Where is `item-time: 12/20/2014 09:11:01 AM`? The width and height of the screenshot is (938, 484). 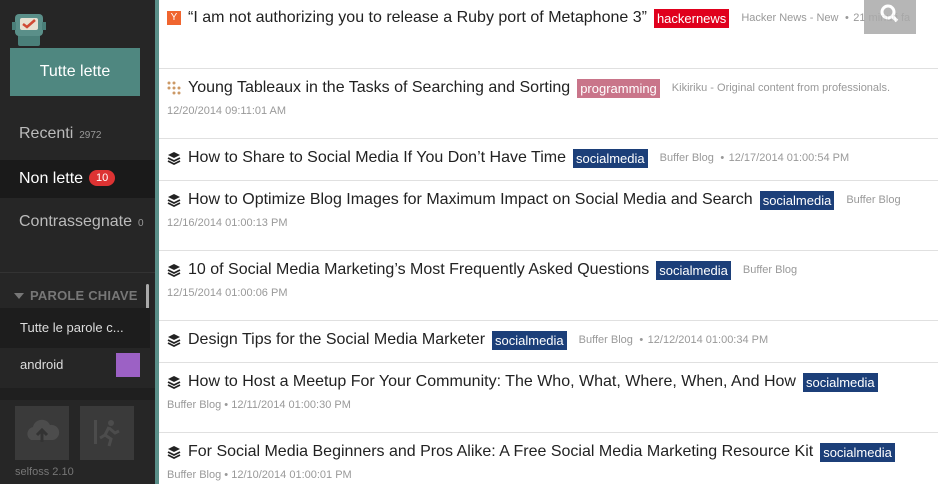 item-time: 12/20/2014 09:11:01 AM is located at coordinates (227, 111).